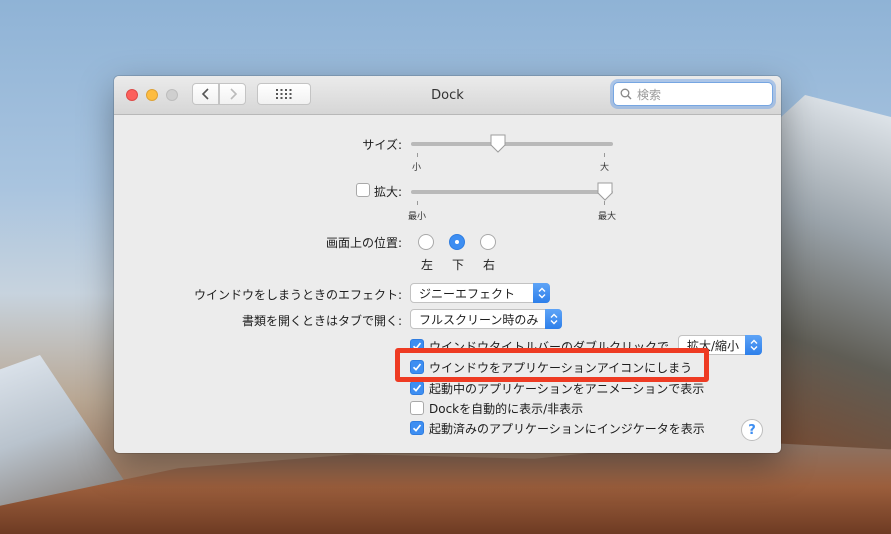 This screenshot has height=534, width=891. Describe the element at coordinates (297, 295) in the screenshot. I see `minimize-effect-label: ウインドウをしまうときのエフェクト:` at that location.